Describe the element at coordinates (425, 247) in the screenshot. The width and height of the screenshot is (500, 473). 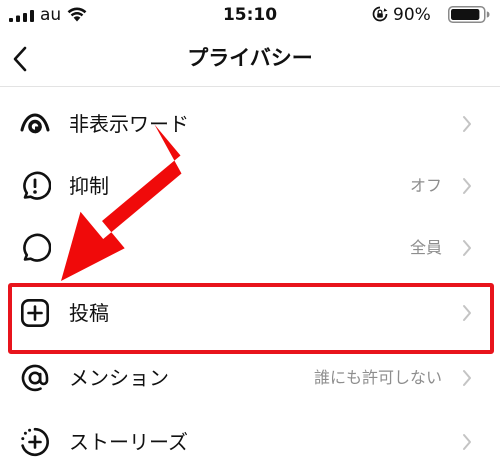
I see `row-value-comments: 全員` at that location.